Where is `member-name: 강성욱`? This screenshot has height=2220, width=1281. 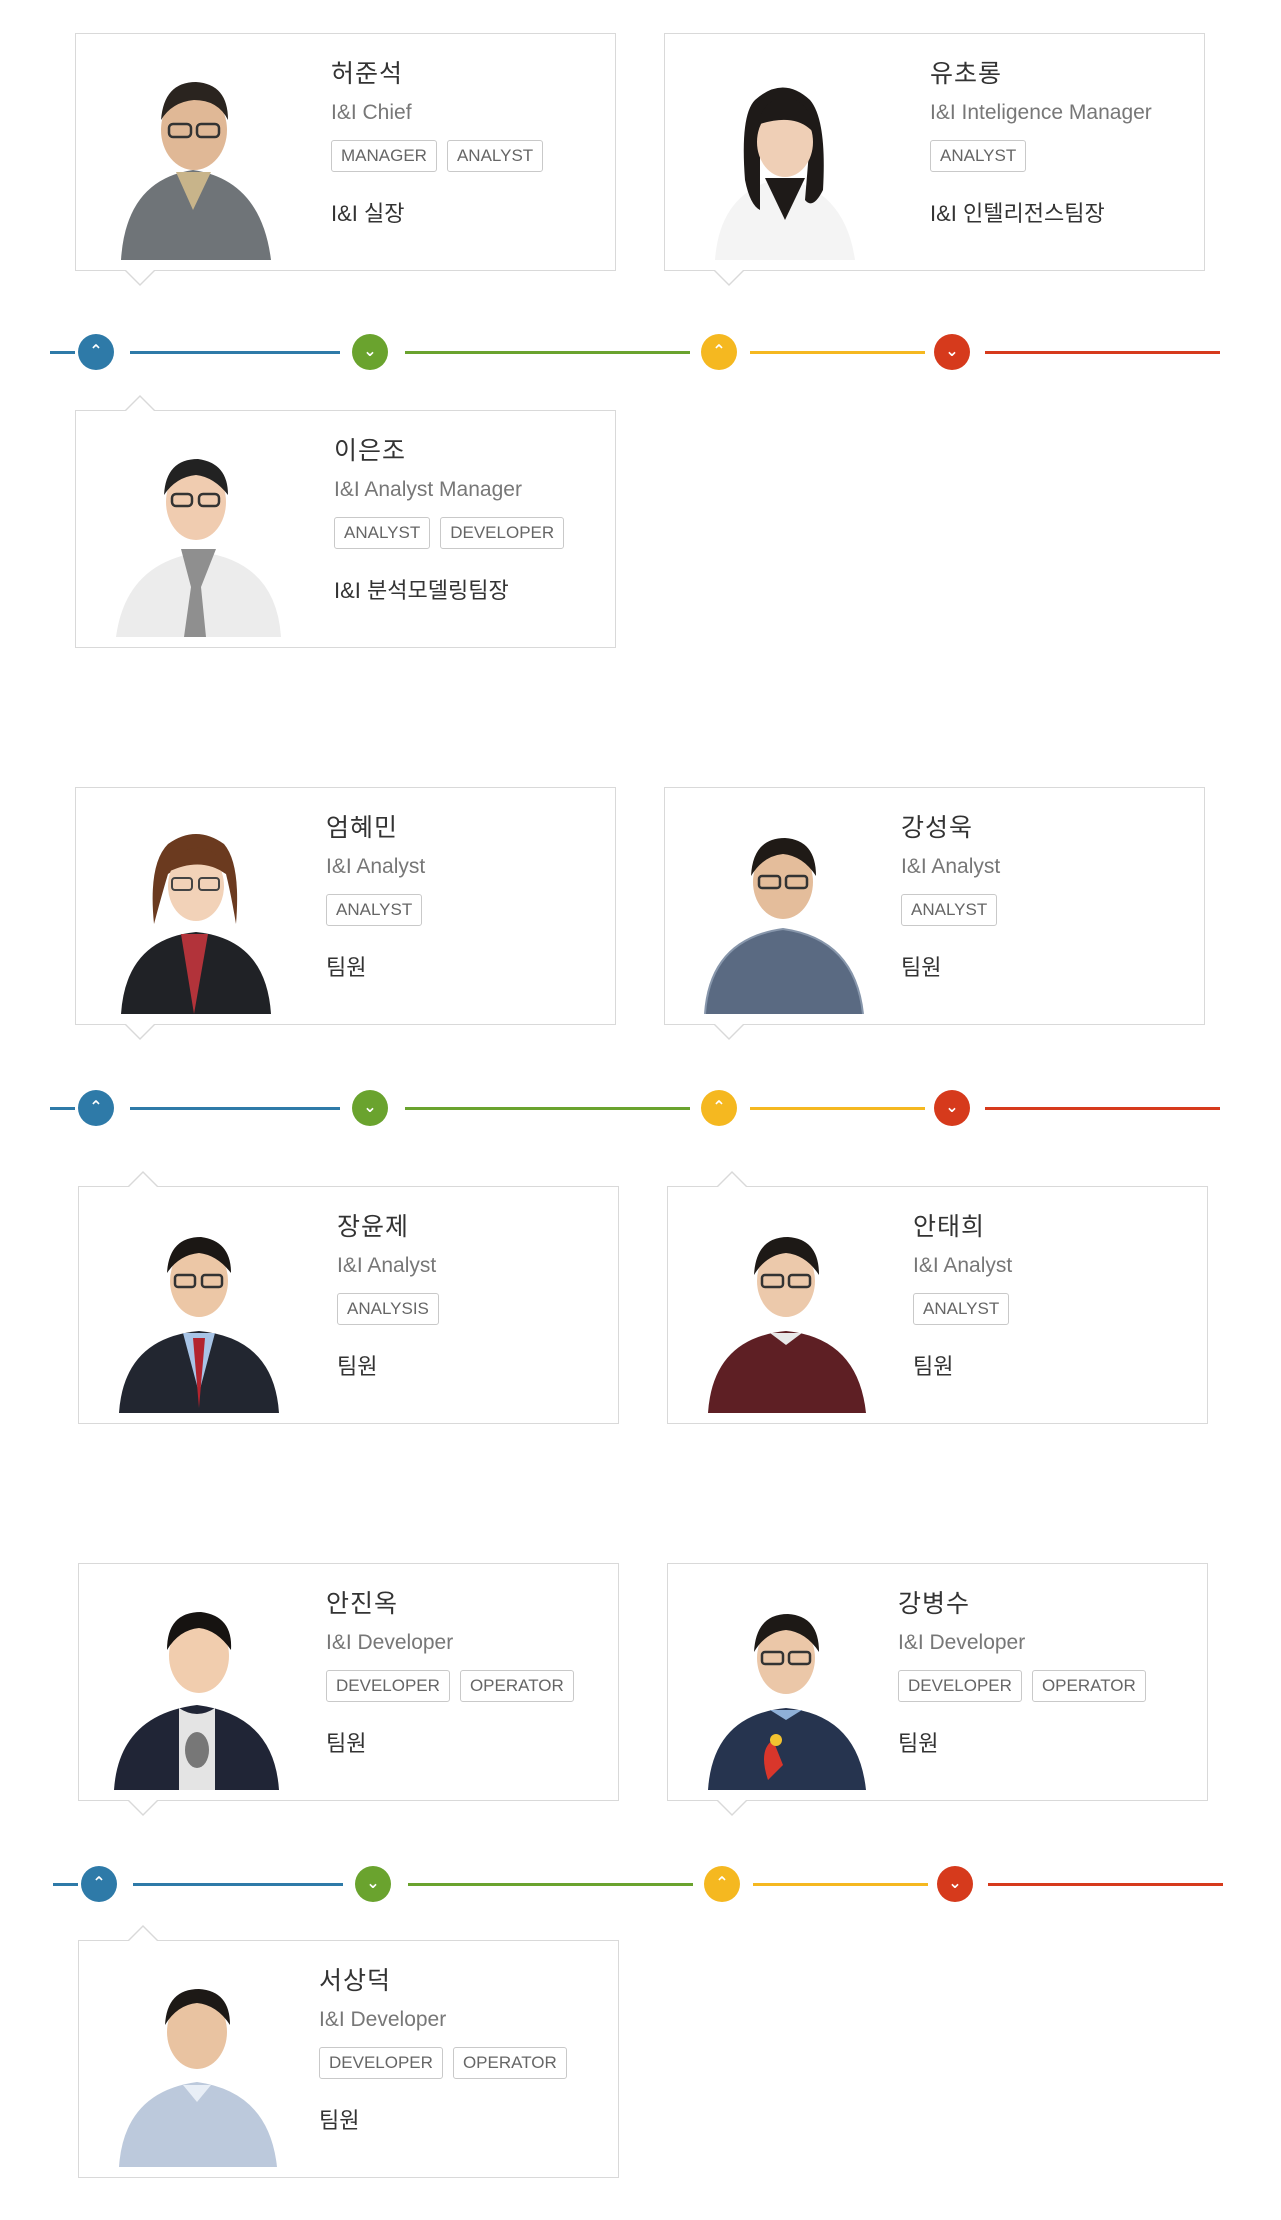 member-name: 강성욱 is located at coordinates (937, 828).